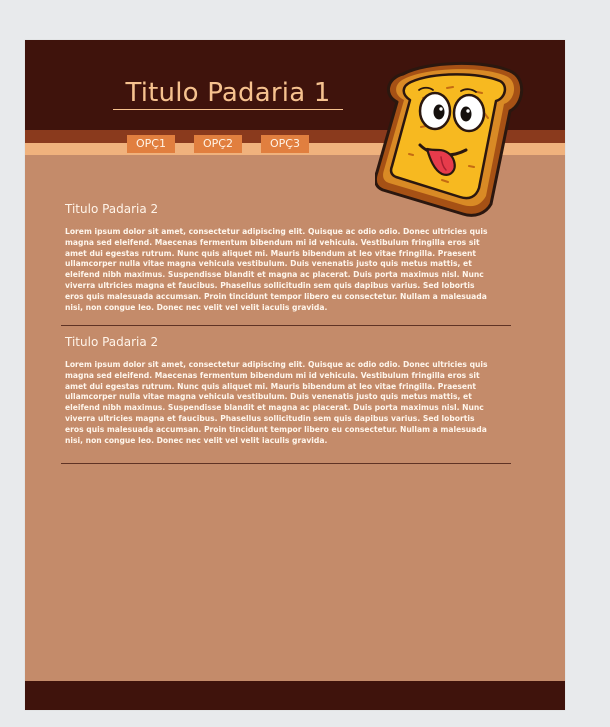 The image size is (610, 727). Describe the element at coordinates (218, 144) in the screenshot. I see `nav-button-opc2: OPÇ2` at that location.